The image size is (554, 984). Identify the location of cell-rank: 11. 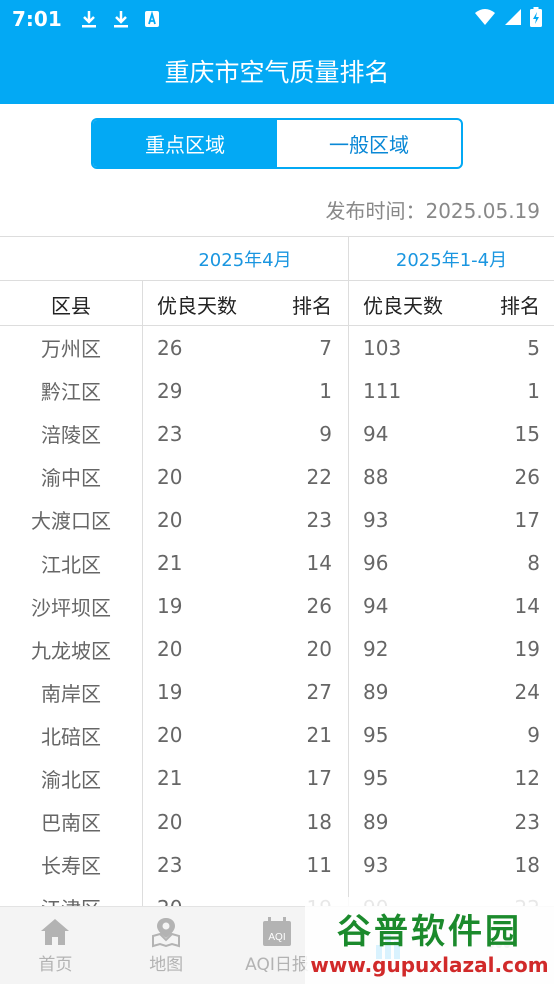
(319, 864).